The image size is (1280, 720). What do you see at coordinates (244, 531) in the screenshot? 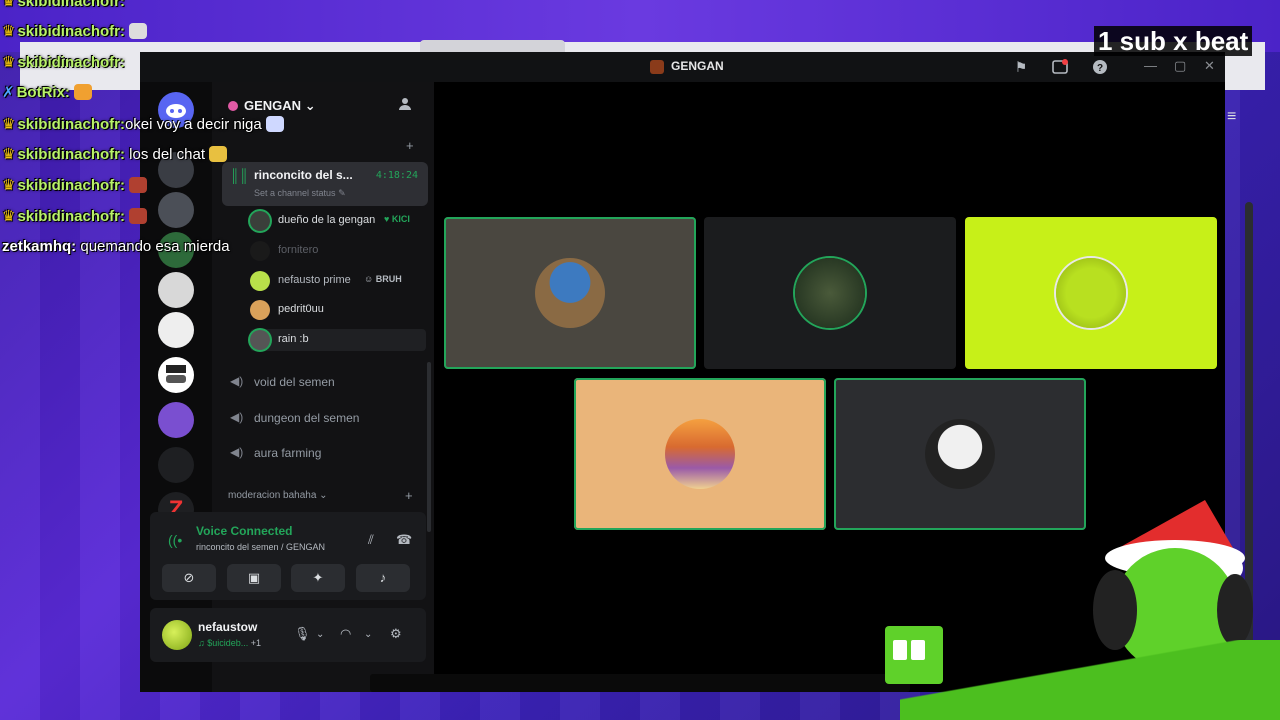
I see `voice-status-title: Voice Connected` at bounding box center [244, 531].